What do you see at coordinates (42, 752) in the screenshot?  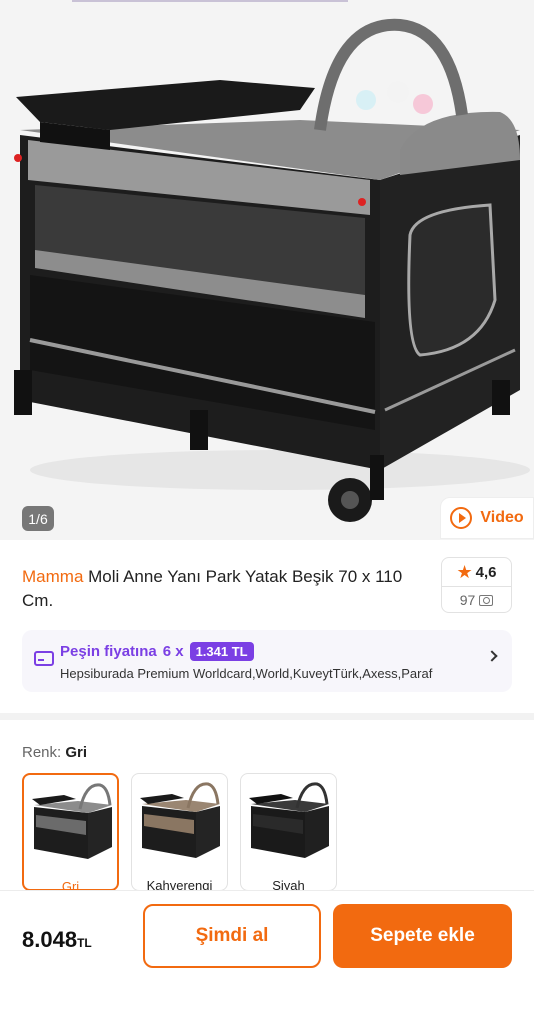 I see `color-label-text: Renk:` at bounding box center [42, 752].